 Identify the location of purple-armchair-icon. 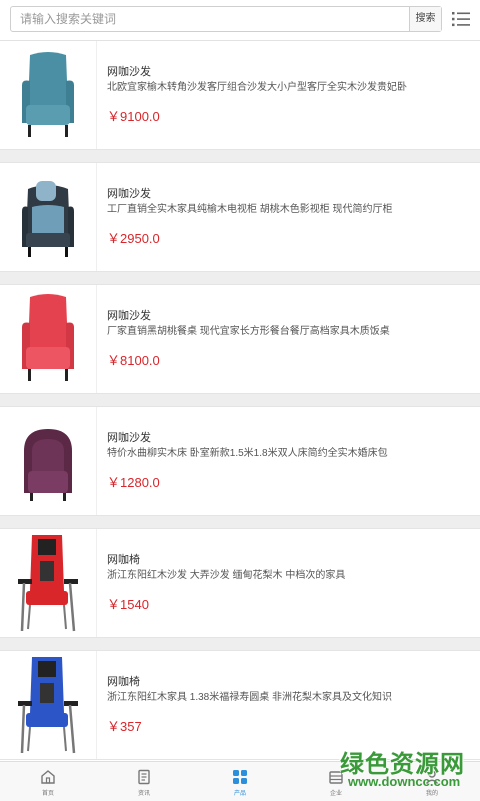
(48, 465).